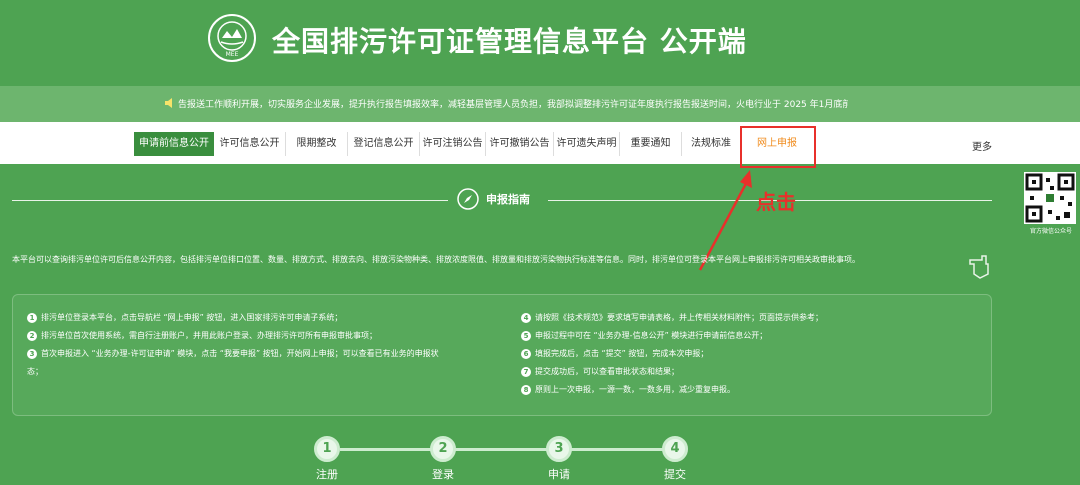  What do you see at coordinates (675, 474) in the screenshot?
I see `progress-step-label: 提交` at bounding box center [675, 474].